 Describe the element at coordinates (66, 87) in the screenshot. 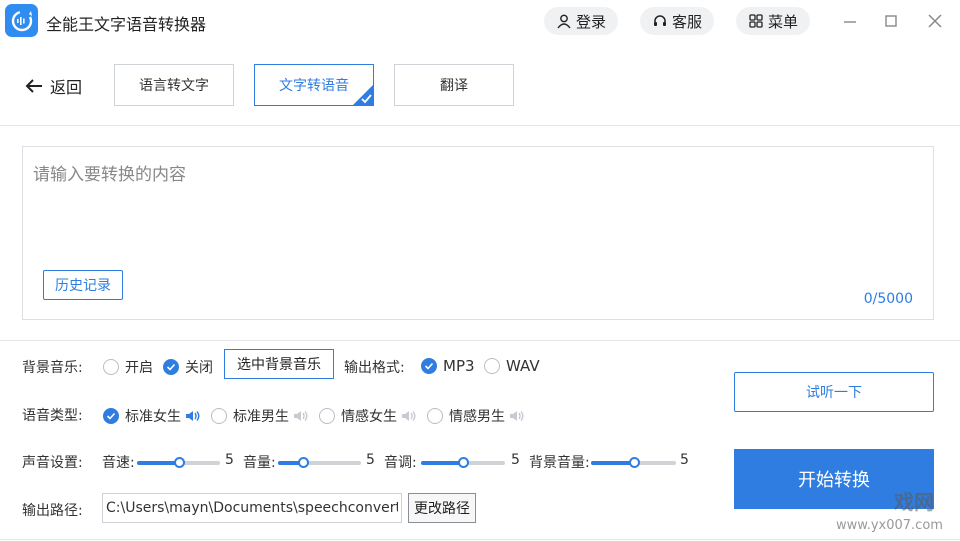

I see `back-label: 返回` at that location.